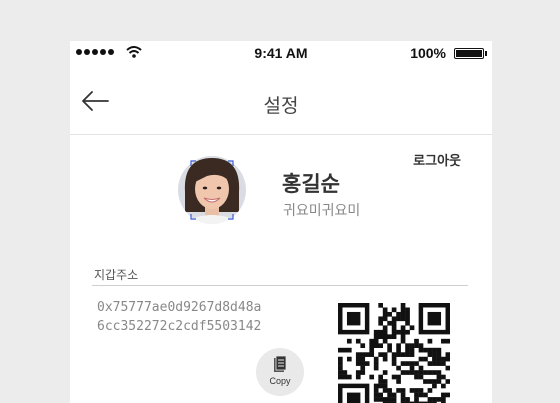  I want to click on page-title: 설정, so click(281, 106).